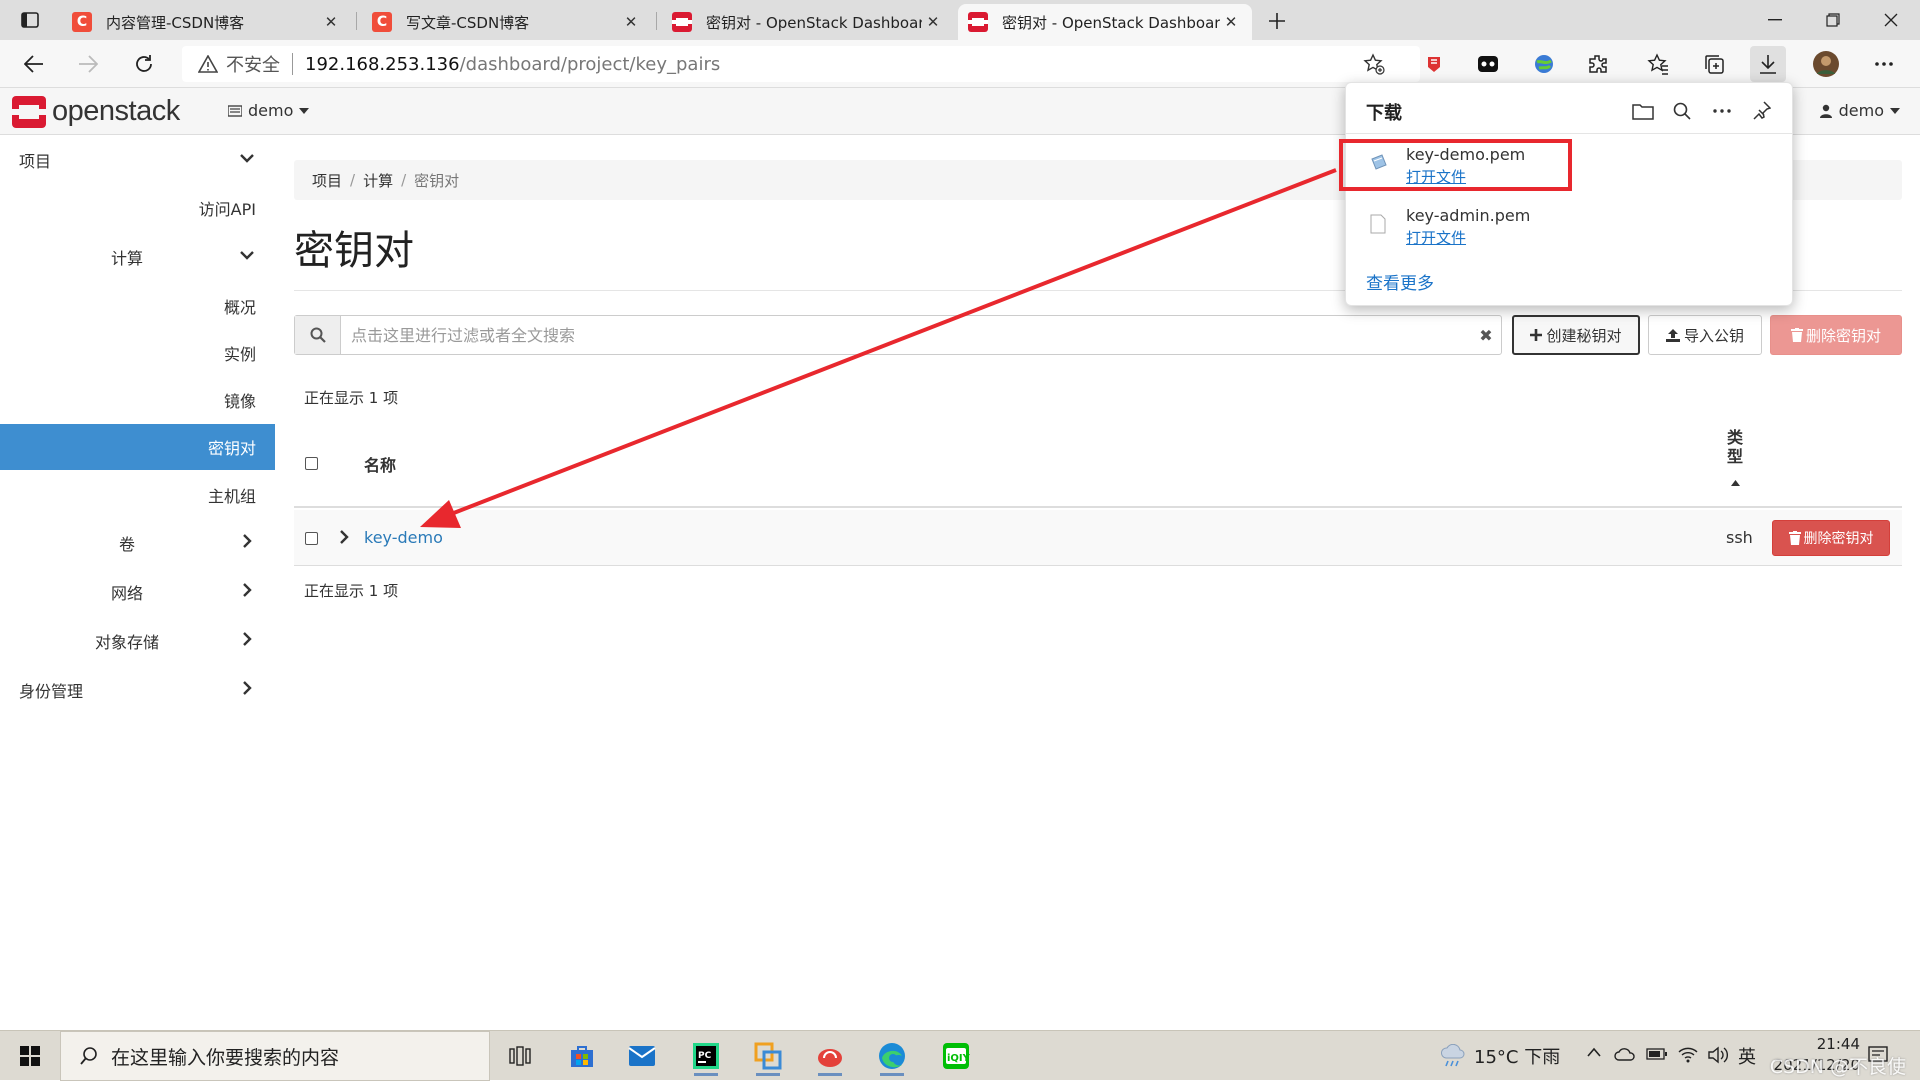  What do you see at coordinates (1516, 228) in the screenshot?
I see `download-item: key-admin.pem 打开文件` at bounding box center [1516, 228].